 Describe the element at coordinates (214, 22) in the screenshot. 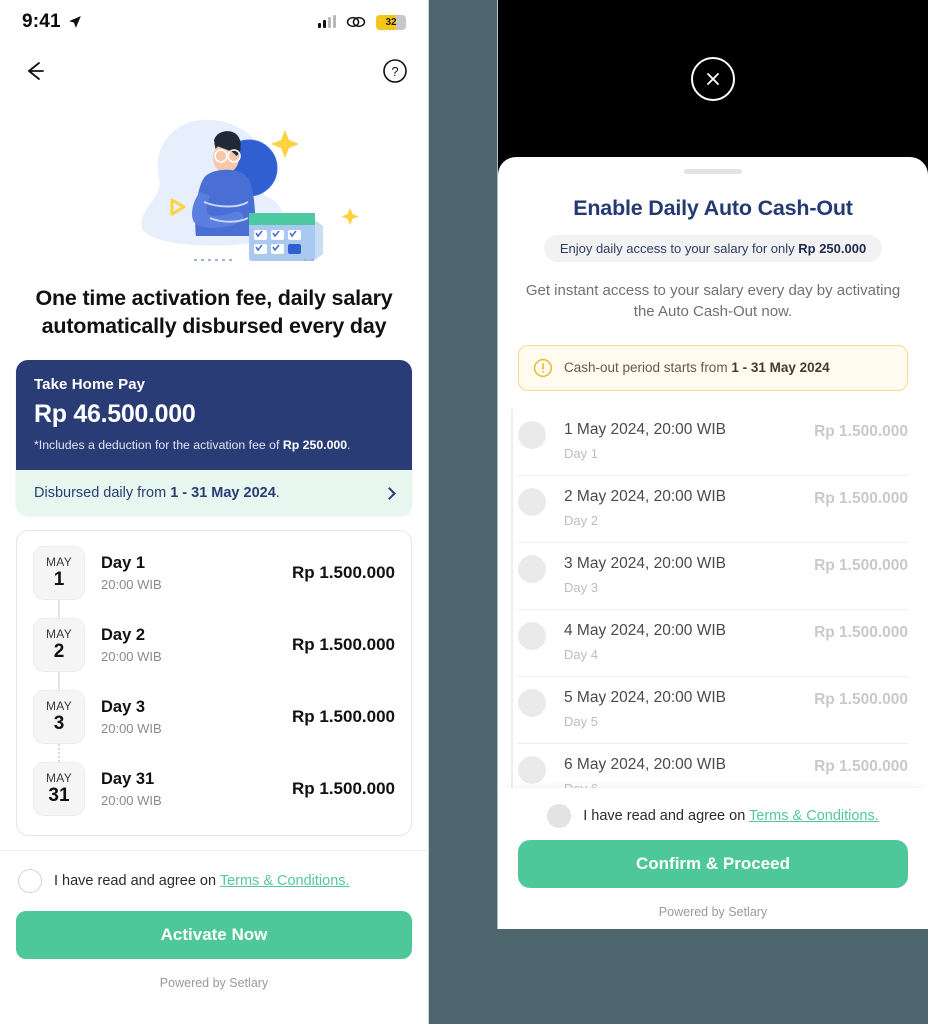

I see `status-bar: 9:41 32` at that location.